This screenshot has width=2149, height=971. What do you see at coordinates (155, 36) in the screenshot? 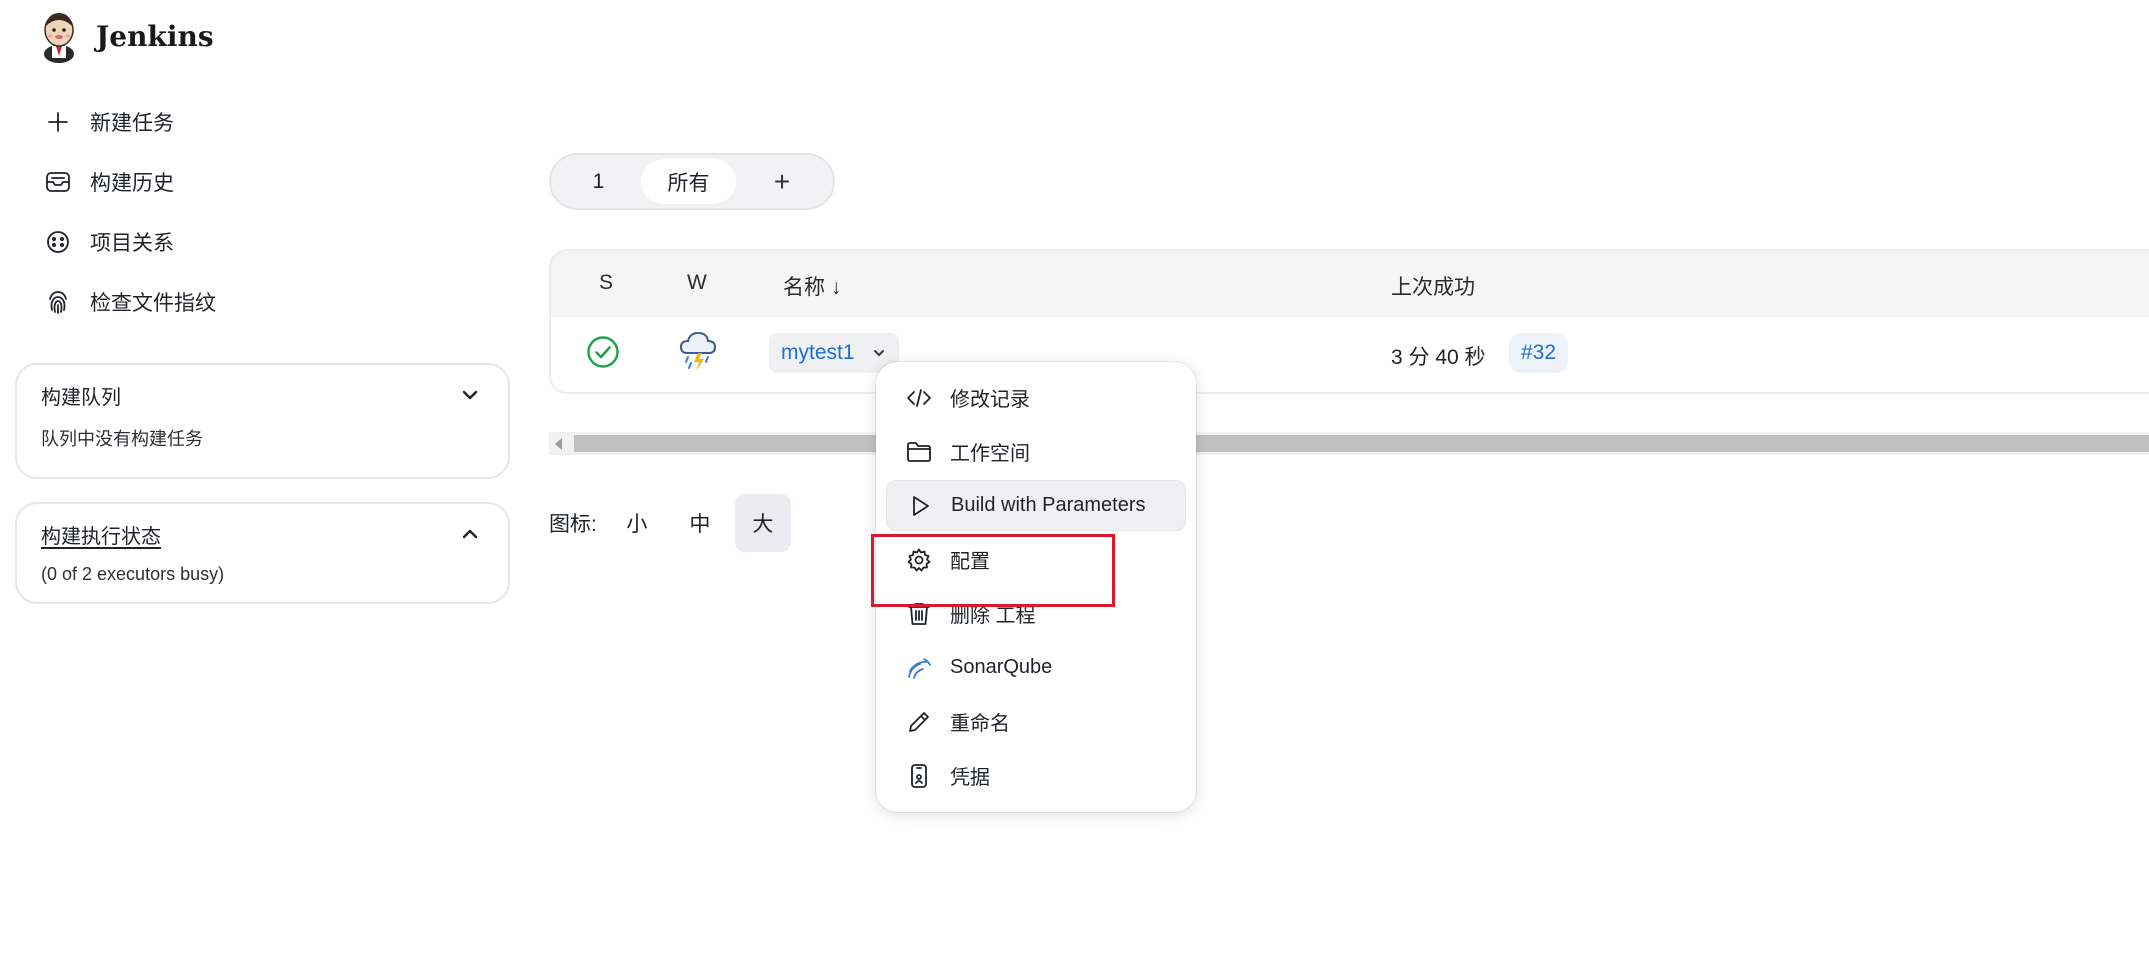
I see `brand-name: Jenkins` at bounding box center [155, 36].